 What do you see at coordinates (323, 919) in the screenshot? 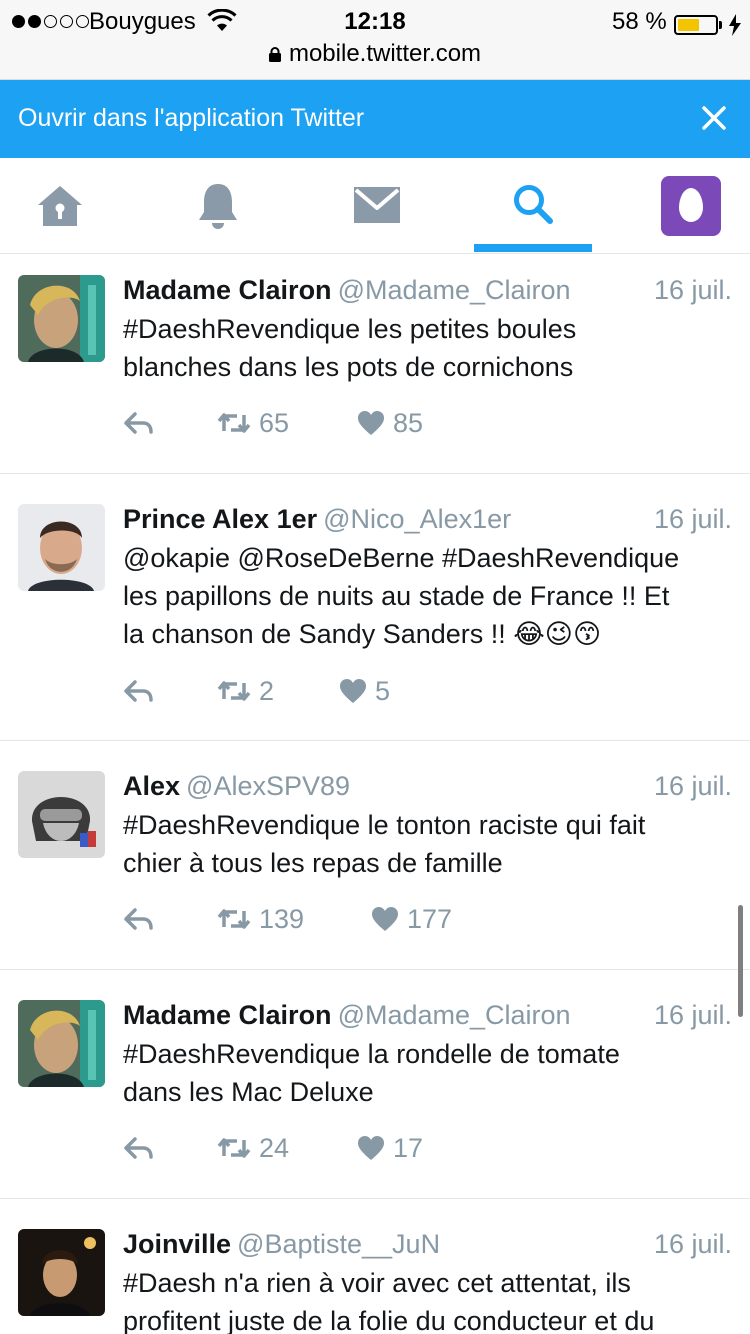
I see `tweet-actions: 139 177` at bounding box center [323, 919].